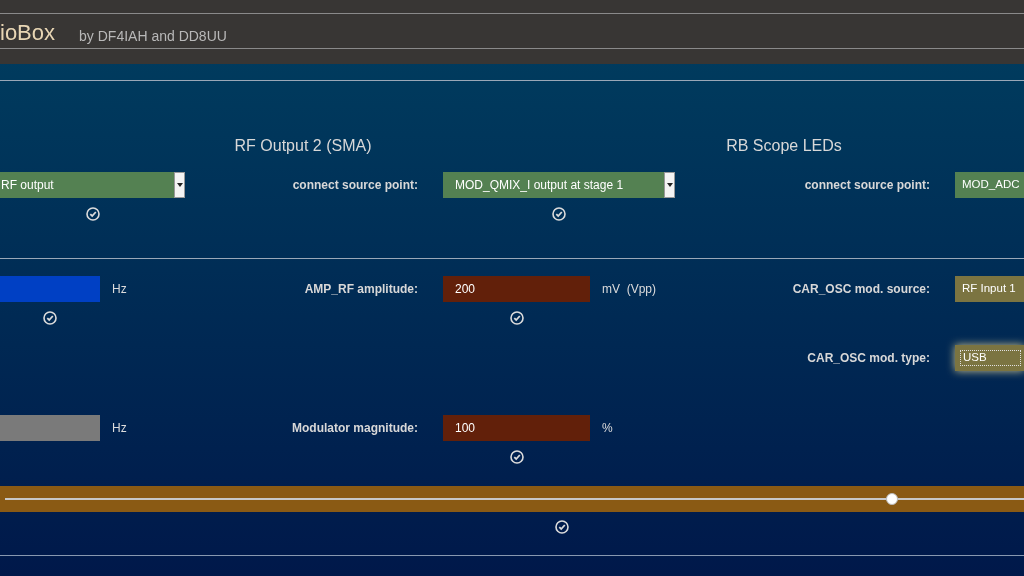 The width and height of the screenshot is (1024, 576). What do you see at coordinates (516, 428) in the screenshot?
I see `input-field: 100` at bounding box center [516, 428].